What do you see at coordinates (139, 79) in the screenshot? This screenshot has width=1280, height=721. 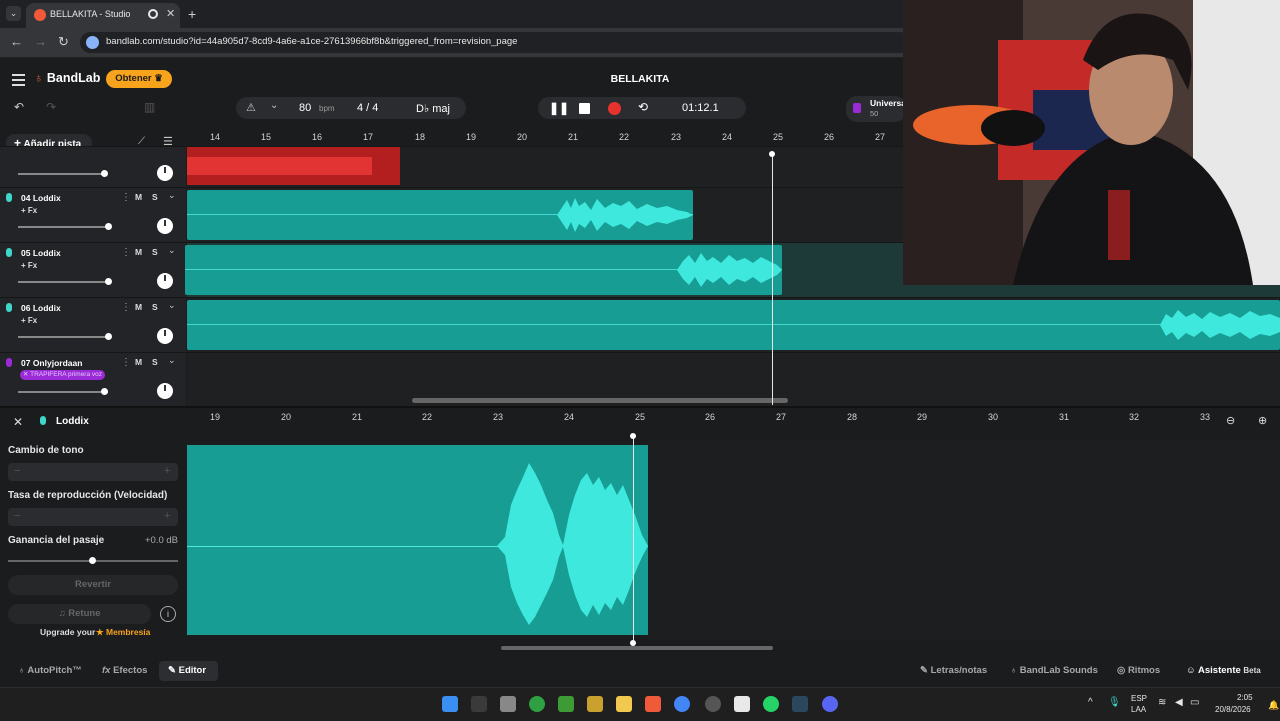 I see `obtener-button: Obtener ♛` at bounding box center [139, 79].